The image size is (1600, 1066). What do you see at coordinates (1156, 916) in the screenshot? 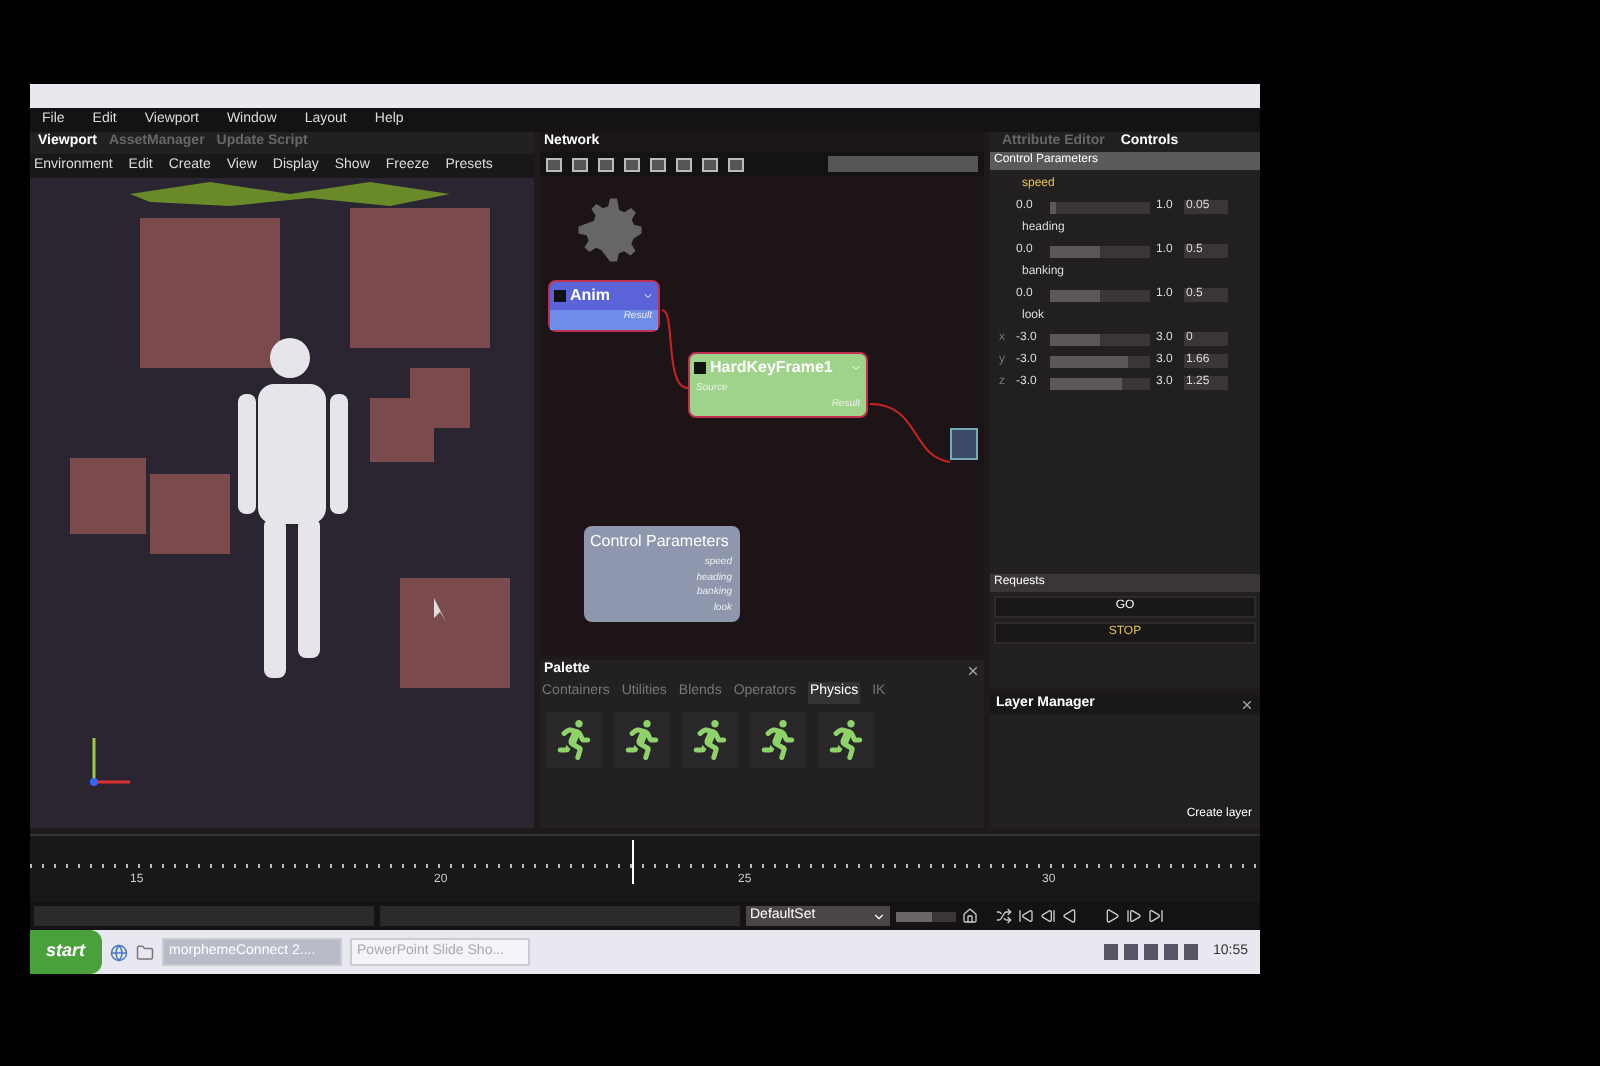
I see `skip-forward-icon` at bounding box center [1156, 916].